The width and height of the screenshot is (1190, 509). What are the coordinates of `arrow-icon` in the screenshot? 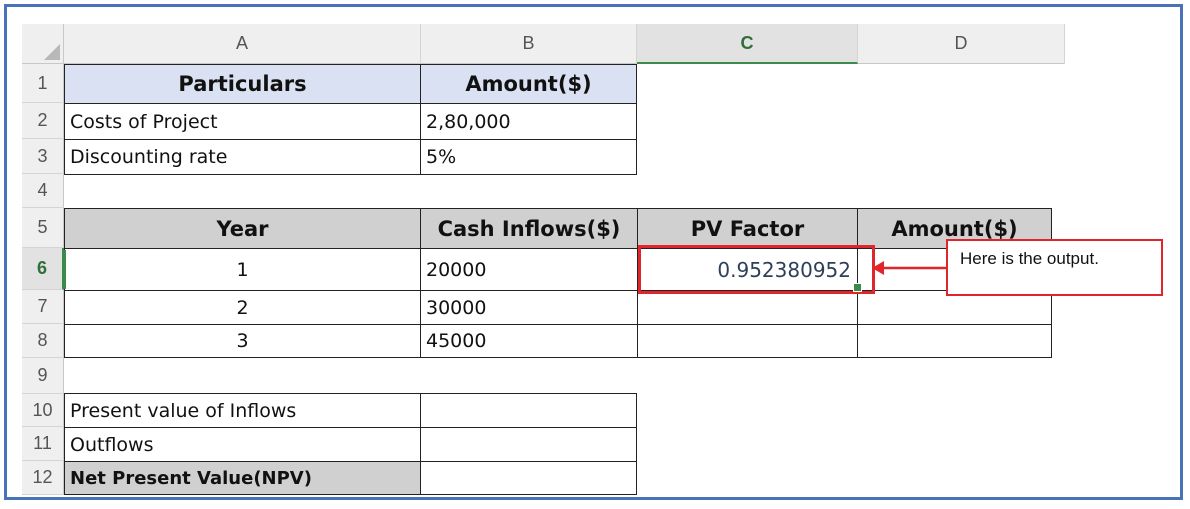 It's located at (910, 268).